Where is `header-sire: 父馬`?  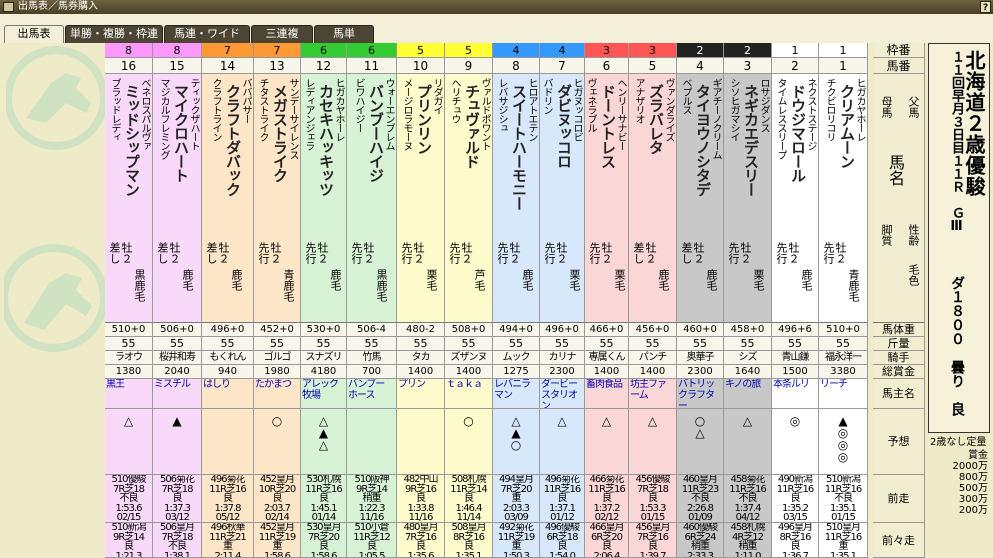 header-sire: 父馬 is located at coordinates (913, 107).